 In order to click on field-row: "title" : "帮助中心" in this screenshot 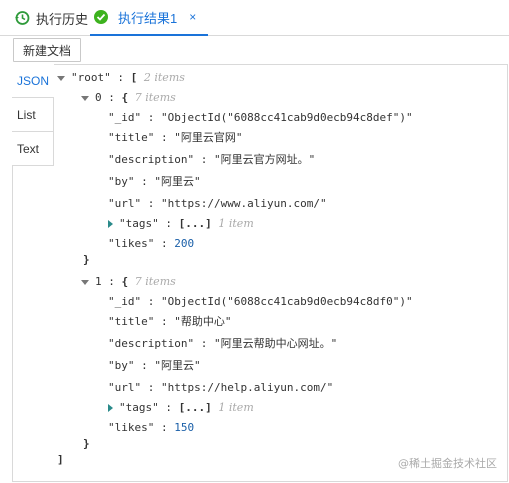, I will do `click(170, 321)`.